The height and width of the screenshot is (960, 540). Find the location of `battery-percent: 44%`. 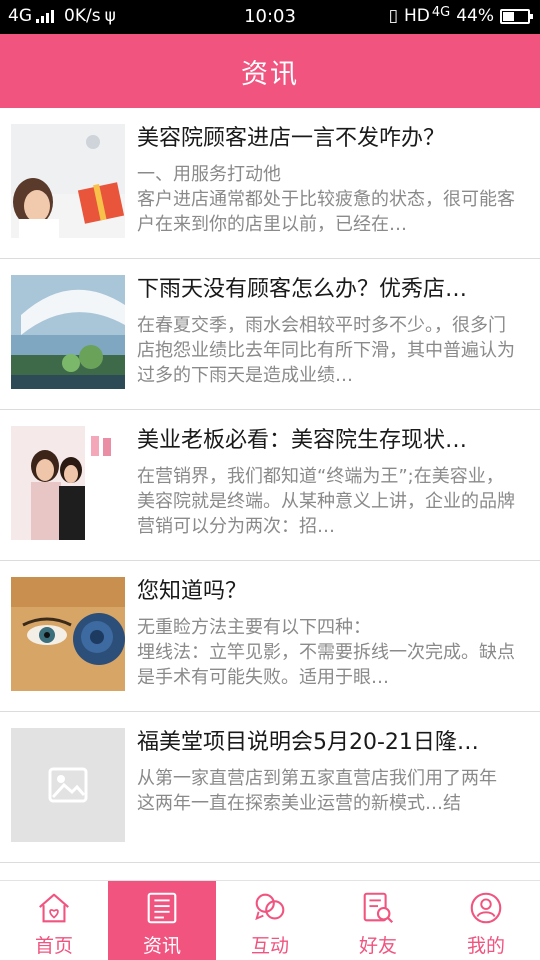

battery-percent: 44% is located at coordinates (475, 16).